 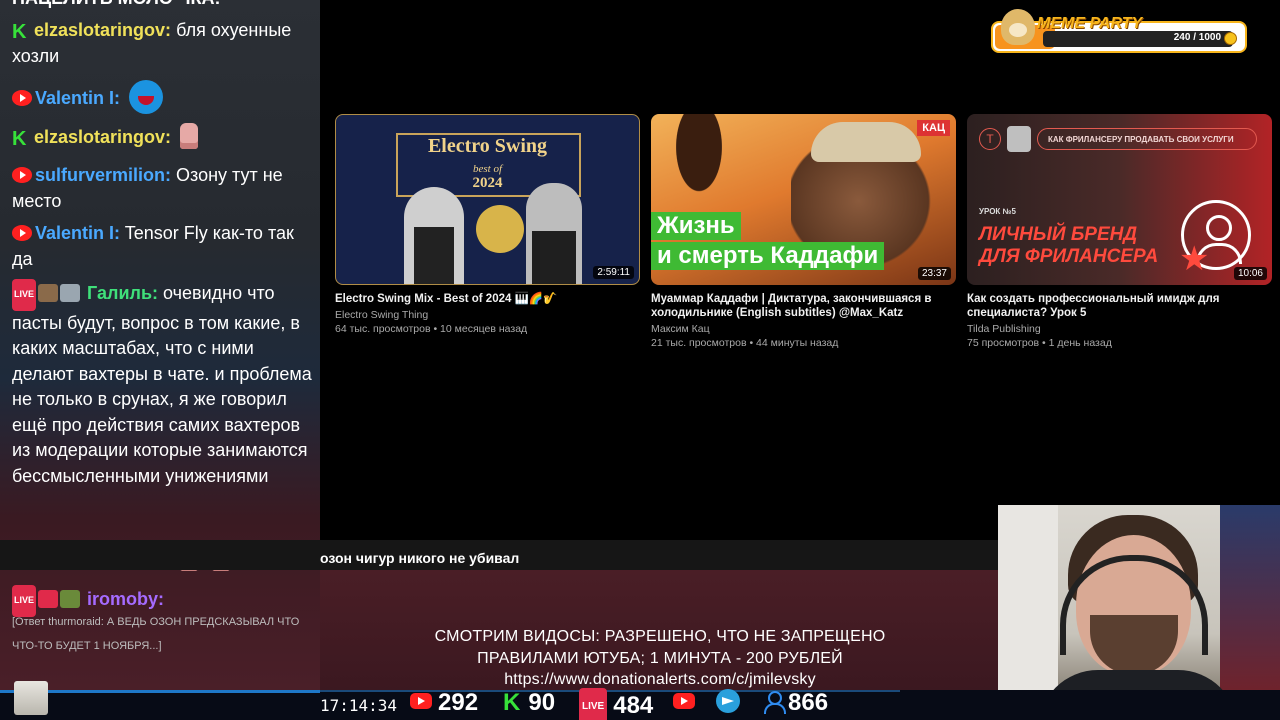 What do you see at coordinates (808, 702) in the screenshot?
I see `total-viewers: 866` at bounding box center [808, 702].